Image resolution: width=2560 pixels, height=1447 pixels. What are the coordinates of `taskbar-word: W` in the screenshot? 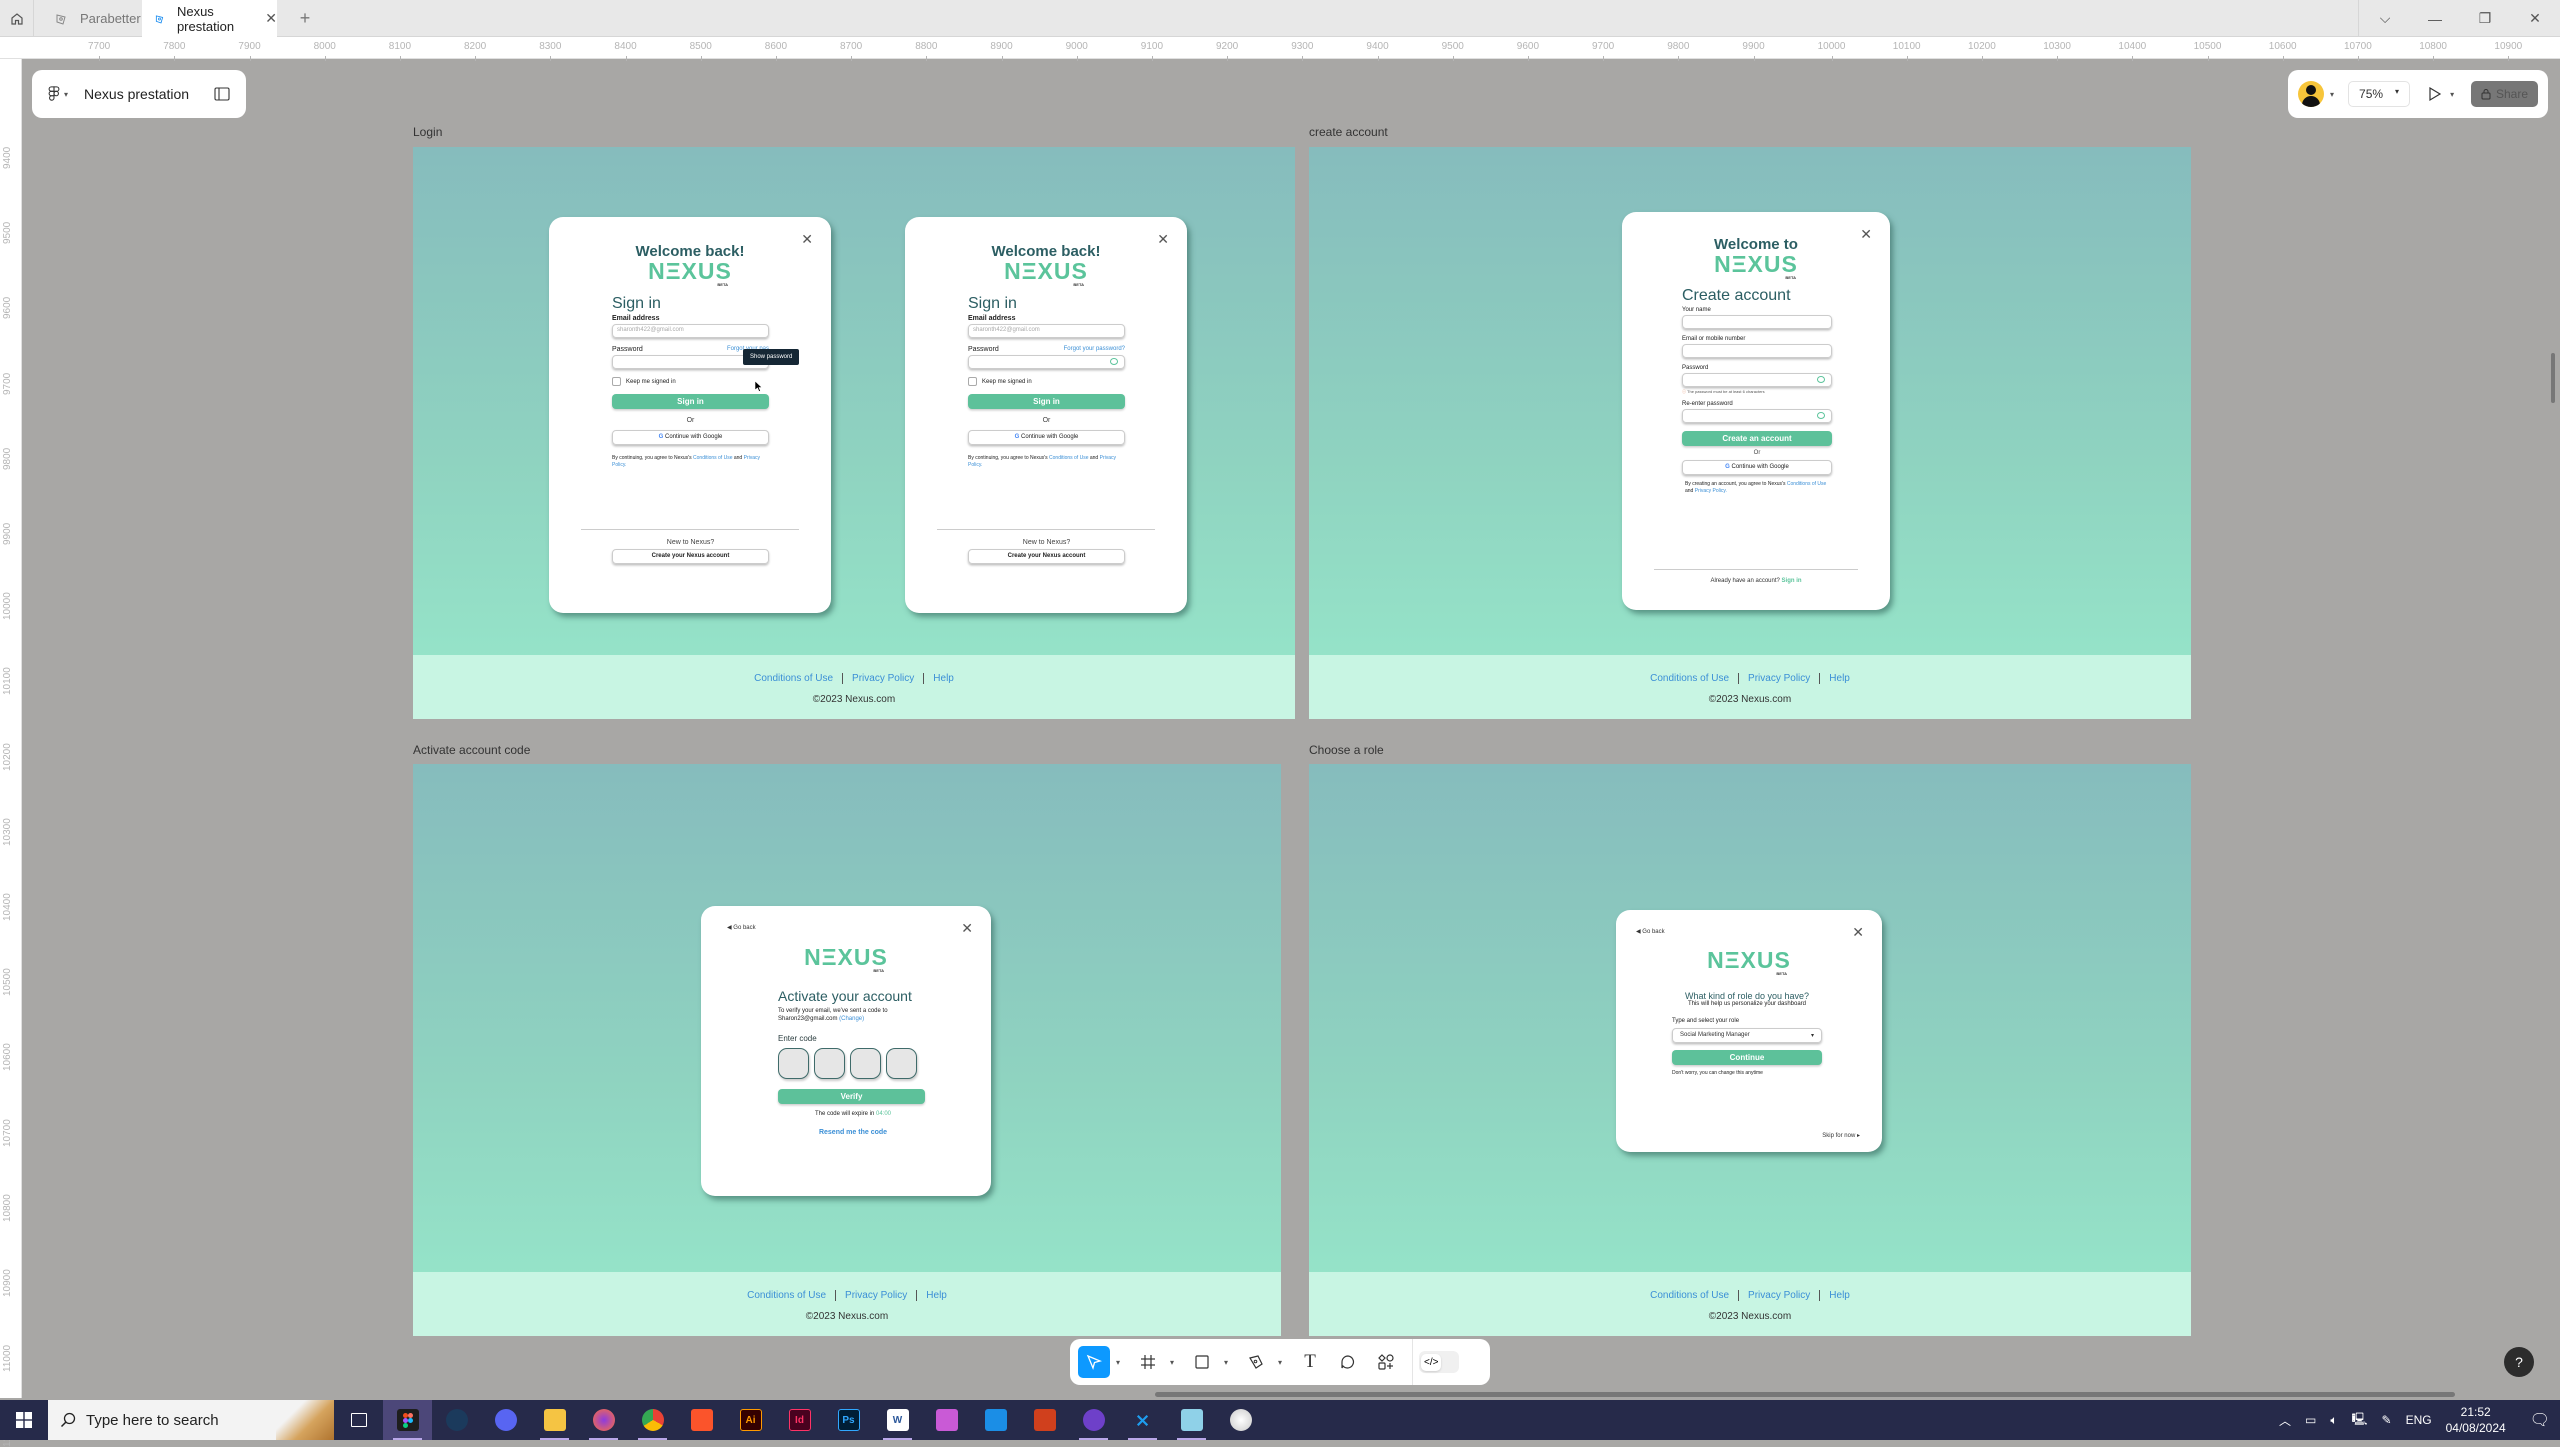 It's located at (897, 1420).